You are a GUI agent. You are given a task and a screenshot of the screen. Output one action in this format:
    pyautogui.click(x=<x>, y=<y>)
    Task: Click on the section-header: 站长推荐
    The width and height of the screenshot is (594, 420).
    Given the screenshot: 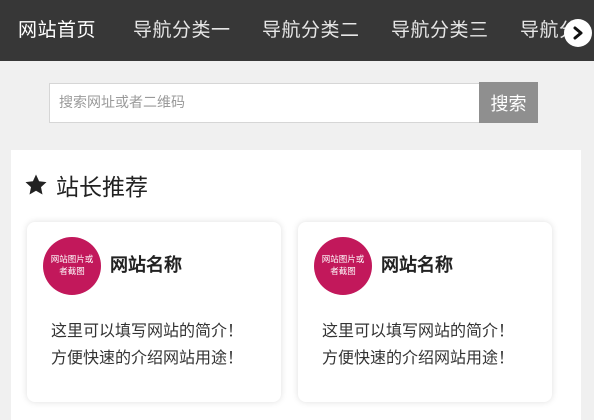 What is the action you would take?
    pyautogui.click(x=86, y=185)
    